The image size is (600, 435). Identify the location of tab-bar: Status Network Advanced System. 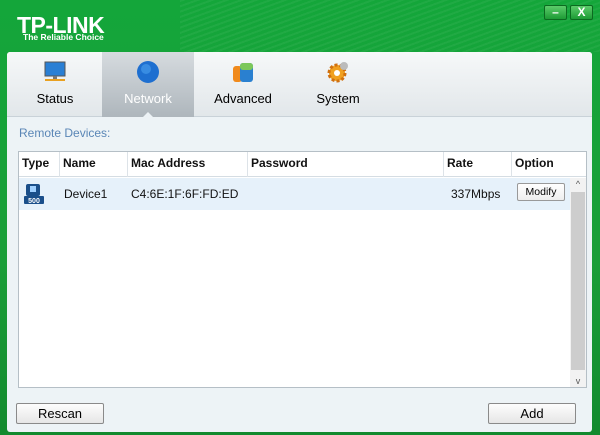
(299, 85).